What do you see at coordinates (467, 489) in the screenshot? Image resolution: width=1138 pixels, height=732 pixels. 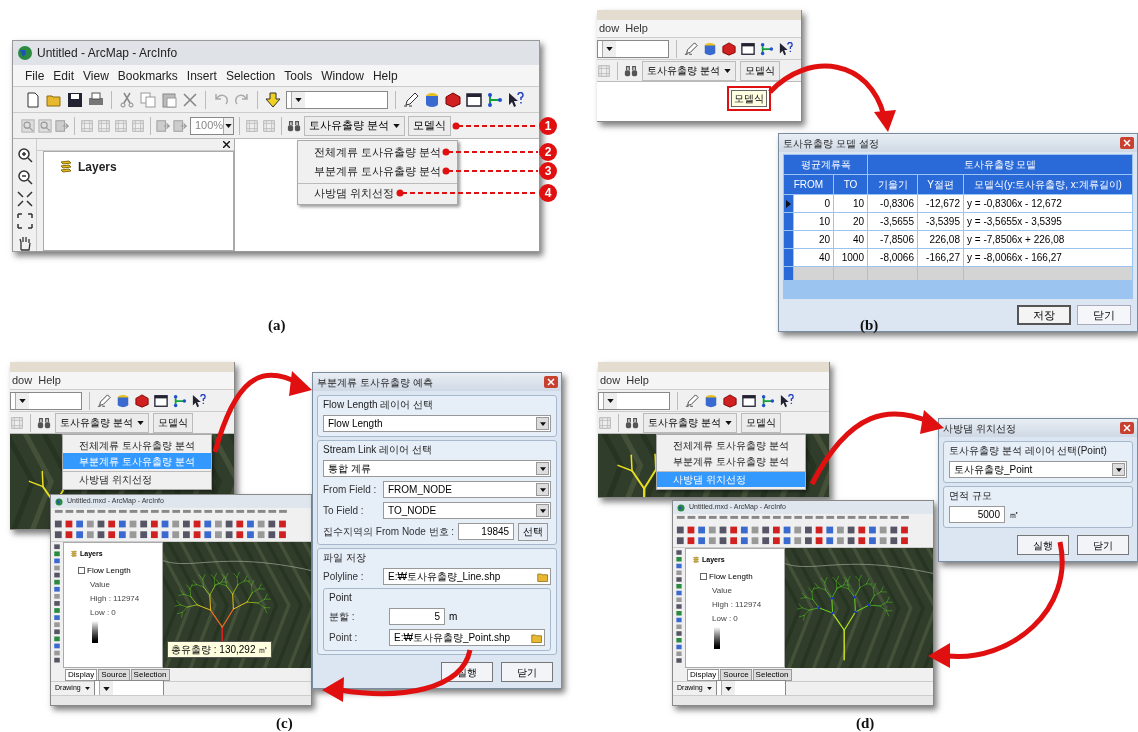 I see `dropdown-field: FROM_NODE` at bounding box center [467, 489].